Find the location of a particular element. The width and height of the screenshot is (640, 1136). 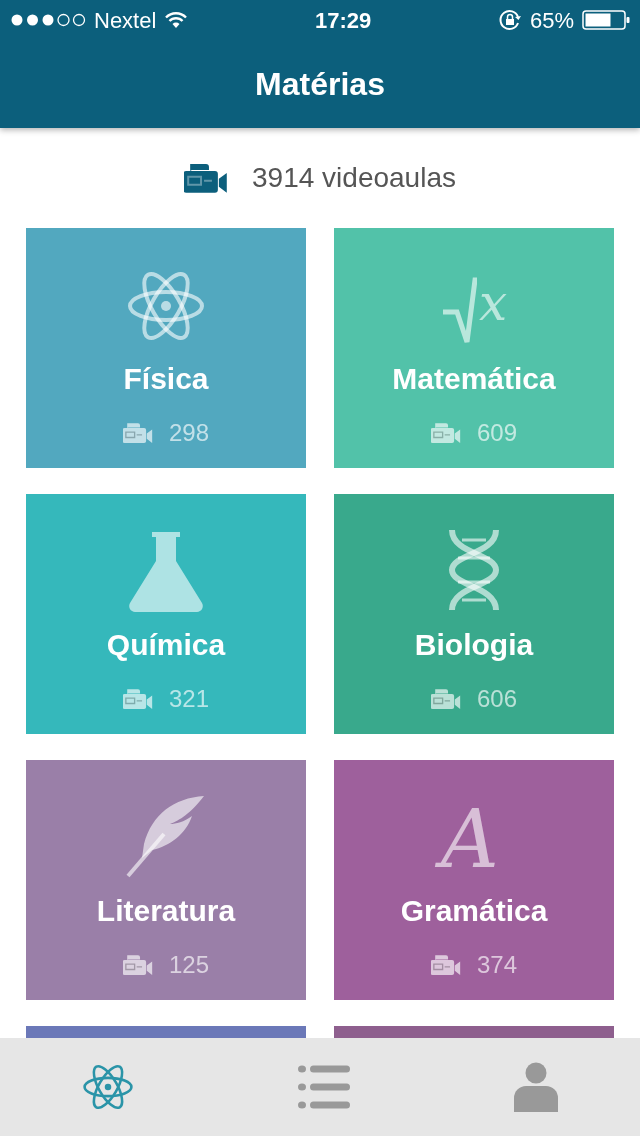

lesson-count: 609 is located at coordinates (496, 433).